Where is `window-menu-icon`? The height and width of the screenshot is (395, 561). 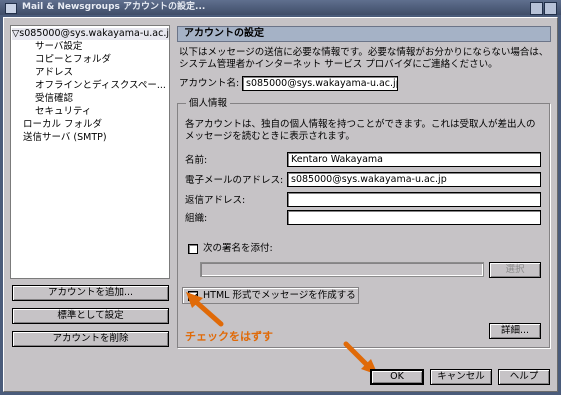
window-menu-icon is located at coordinates (11, 8).